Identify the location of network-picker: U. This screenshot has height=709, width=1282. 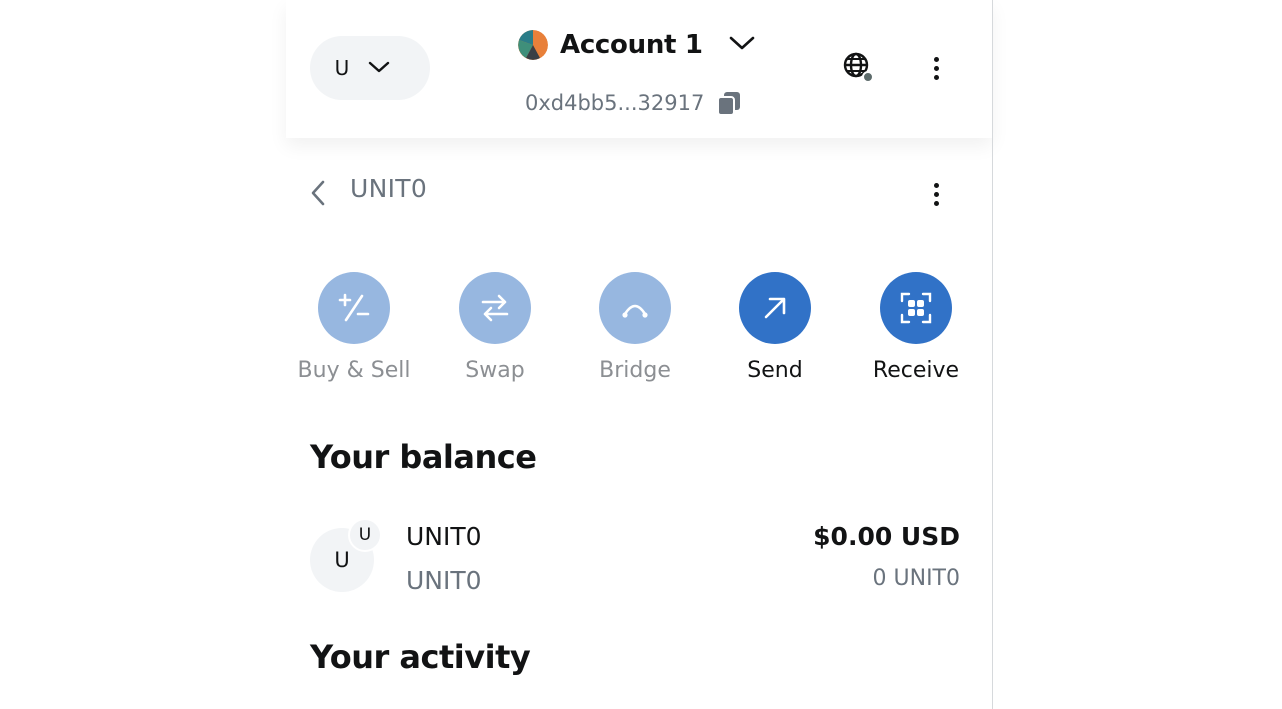
(370, 68).